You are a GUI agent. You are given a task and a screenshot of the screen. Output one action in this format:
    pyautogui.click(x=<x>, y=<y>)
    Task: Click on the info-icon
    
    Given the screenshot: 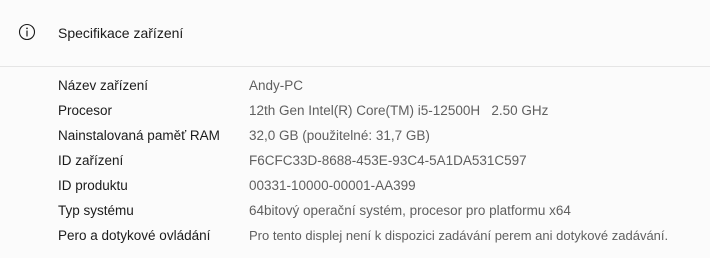 What is the action you would take?
    pyautogui.click(x=27, y=32)
    